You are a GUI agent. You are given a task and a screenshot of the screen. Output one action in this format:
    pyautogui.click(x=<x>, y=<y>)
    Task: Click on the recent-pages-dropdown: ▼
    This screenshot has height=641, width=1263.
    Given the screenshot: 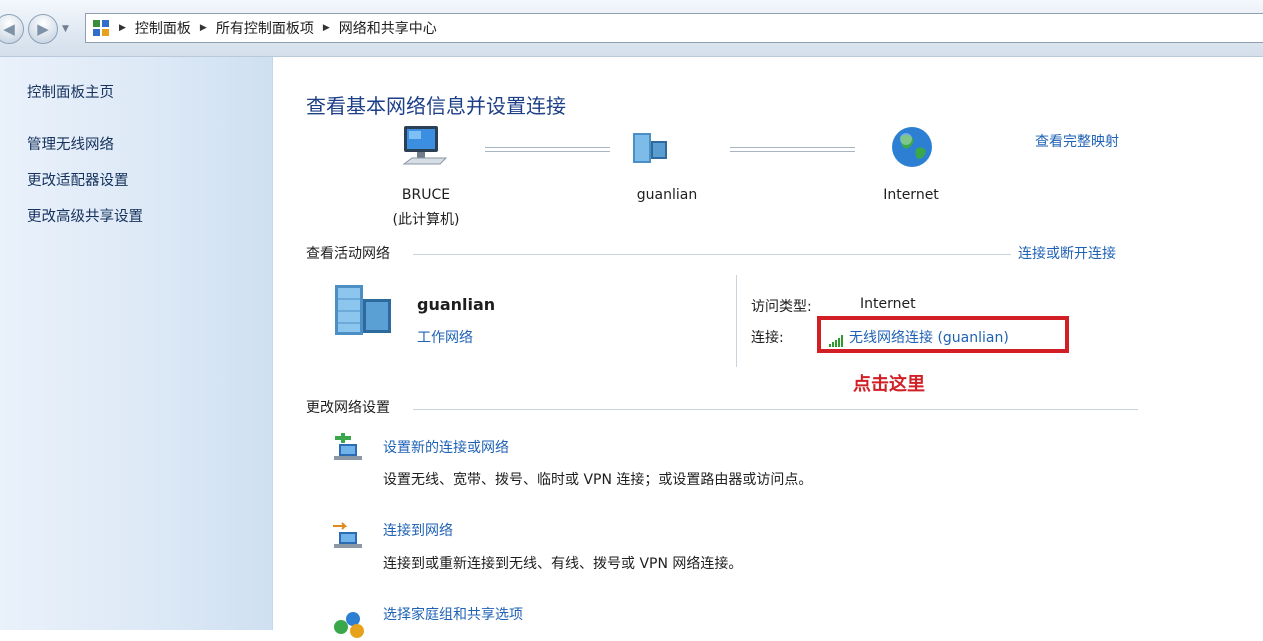 What is the action you would take?
    pyautogui.click(x=65, y=29)
    